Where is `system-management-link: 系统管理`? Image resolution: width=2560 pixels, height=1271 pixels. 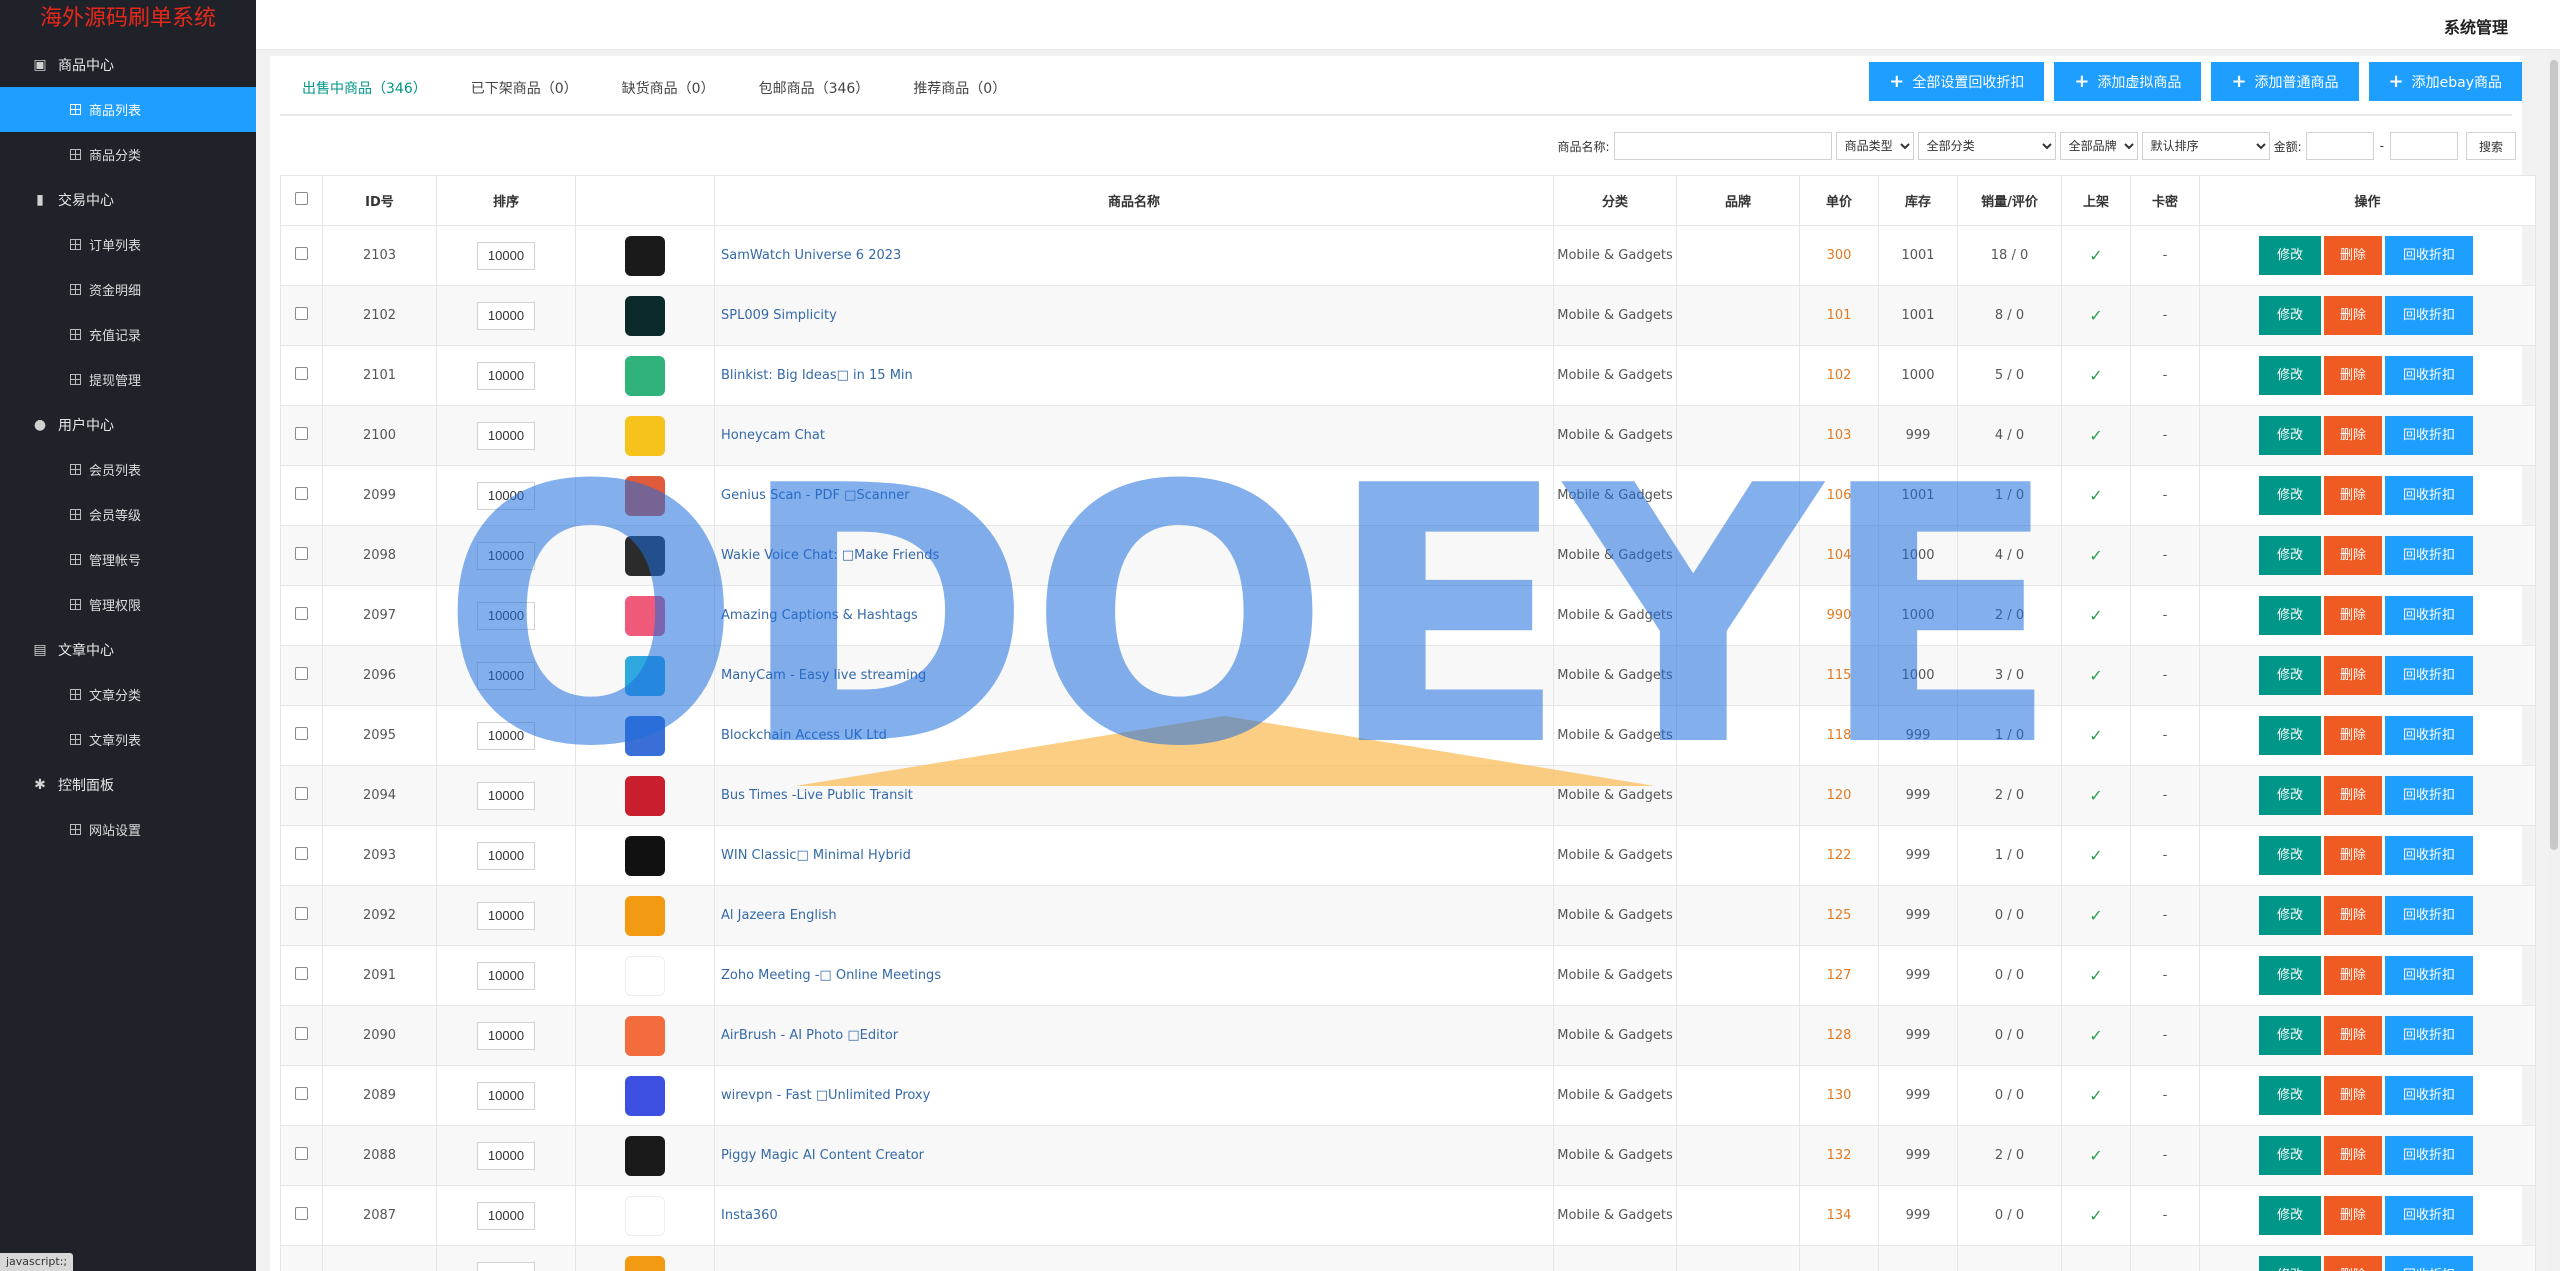 system-management-link: 系统管理 is located at coordinates (2476, 26).